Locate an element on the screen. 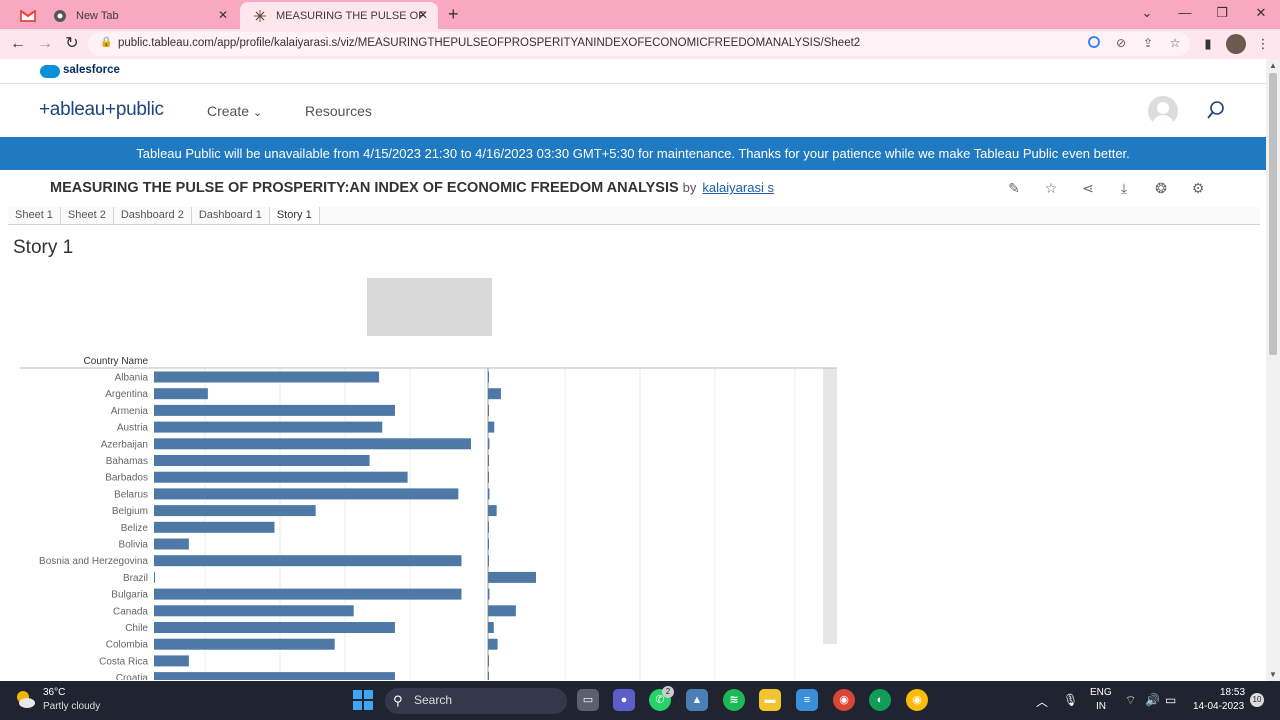 This screenshot has height=720, width=1280. close-window-icon: ✕ is located at coordinates (1261, 13).